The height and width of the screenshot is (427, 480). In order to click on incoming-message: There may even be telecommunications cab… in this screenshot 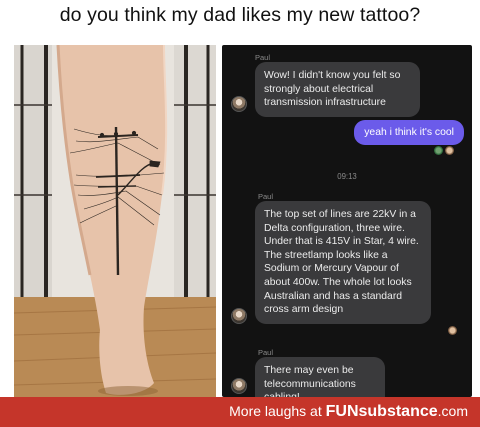, I will do `click(320, 377)`.